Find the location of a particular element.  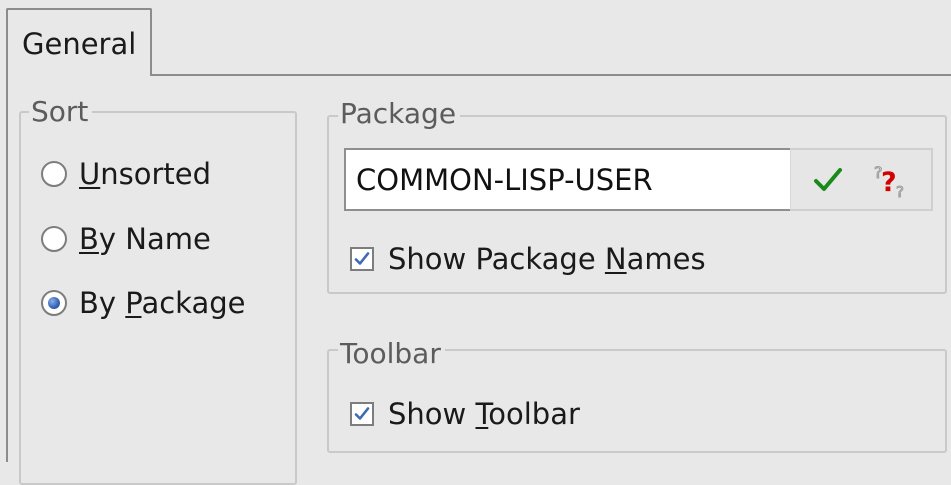

help-question-icon: ? ? ? is located at coordinates (894, 180).